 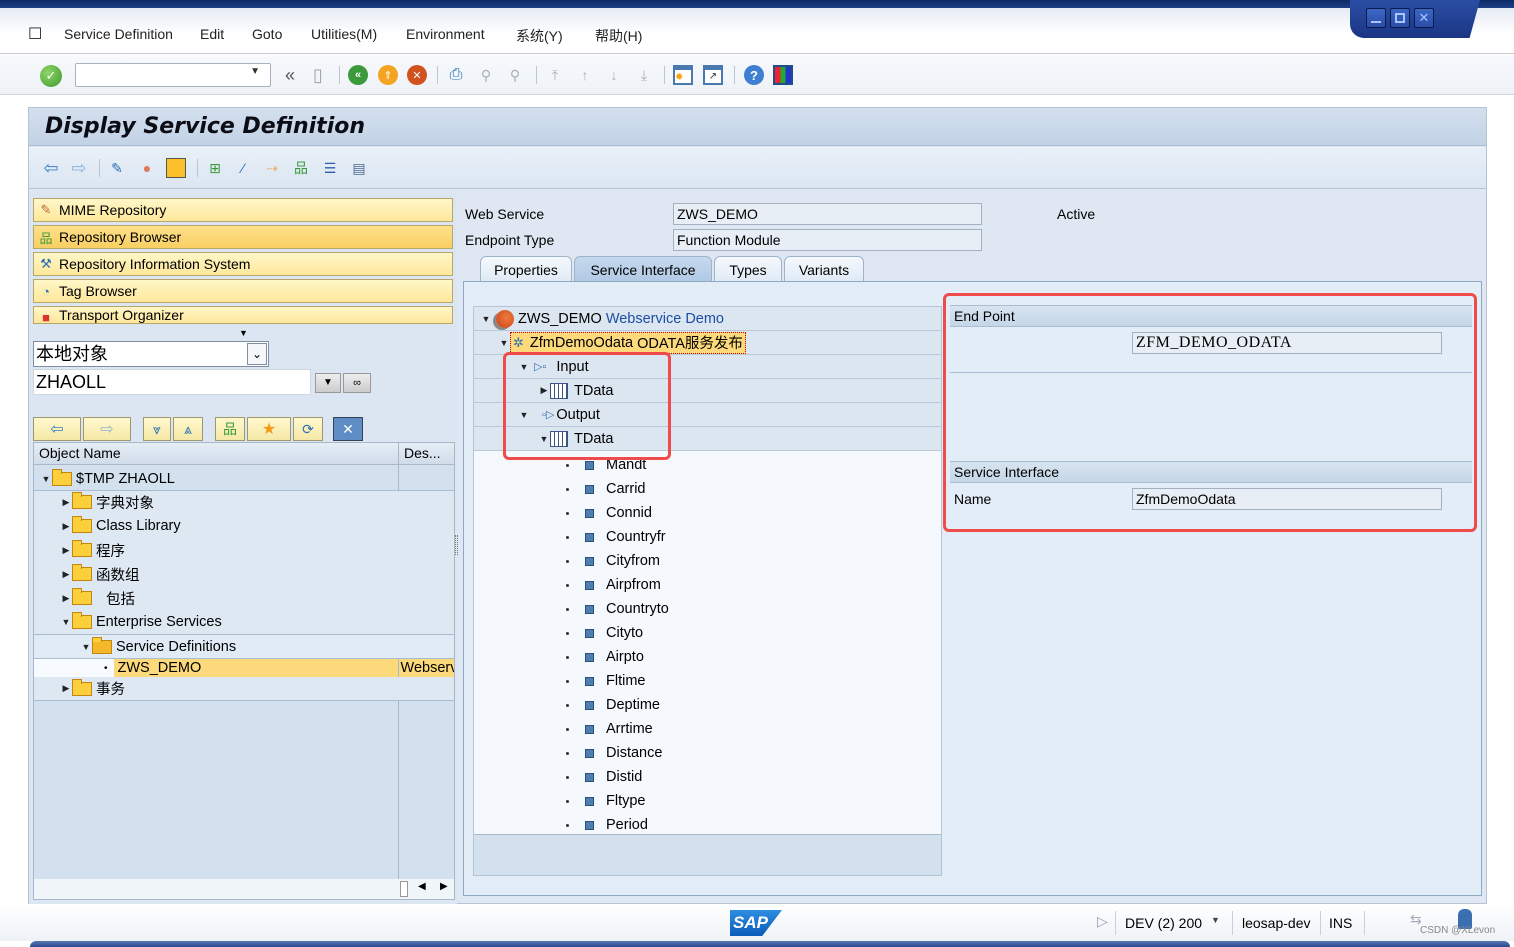 What do you see at coordinates (526, 269) in the screenshot?
I see `tab-properties: Properties` at bounding box center [526, 269].